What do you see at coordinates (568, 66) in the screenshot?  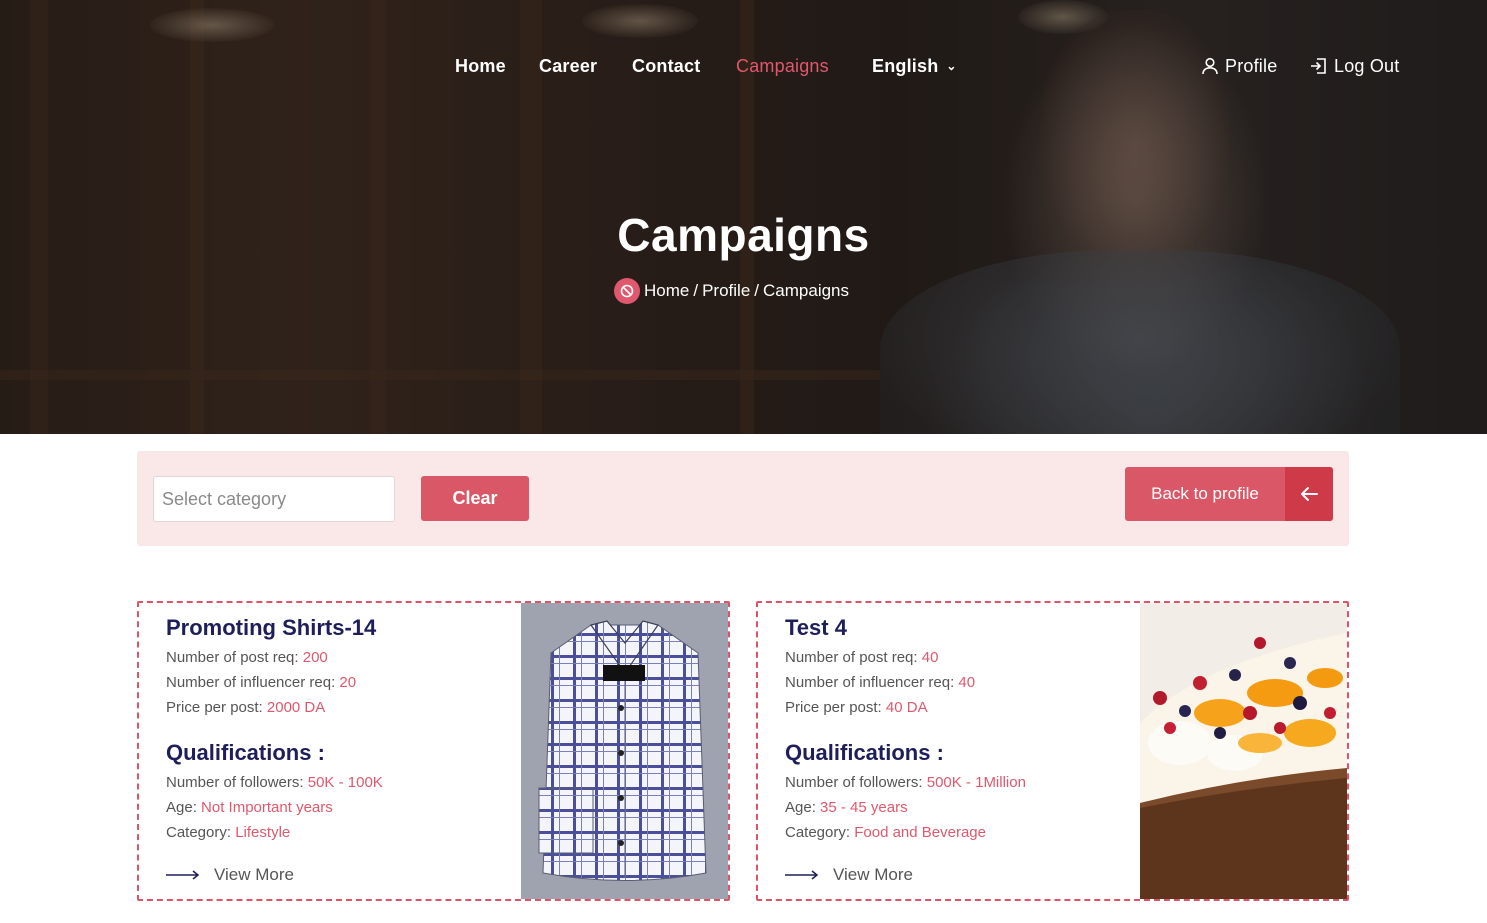 I see `nav-career: Career` at bounding box center [568, 66].